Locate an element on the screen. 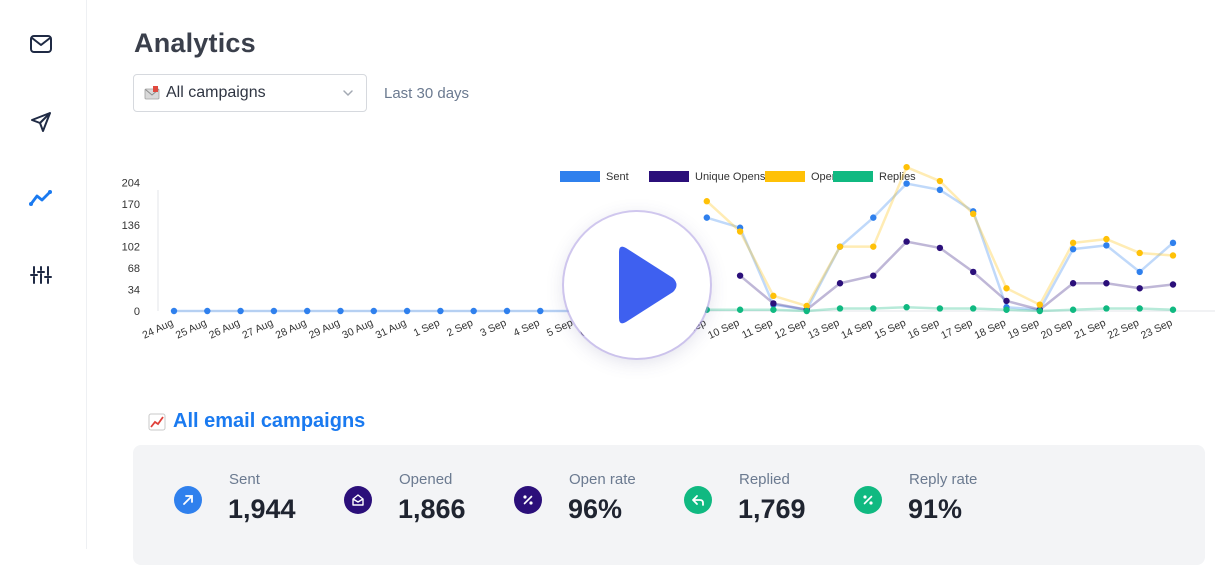 This screenshot has width=1215, height=565. sidebar-item-campaigns is located at coordinates (41, 122).